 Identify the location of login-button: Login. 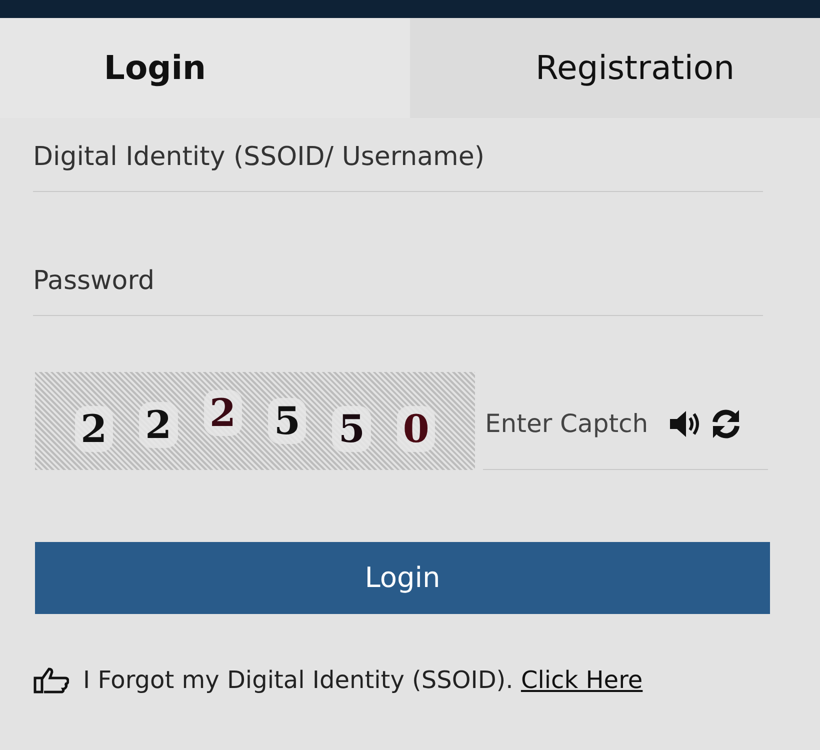
(402, 578).